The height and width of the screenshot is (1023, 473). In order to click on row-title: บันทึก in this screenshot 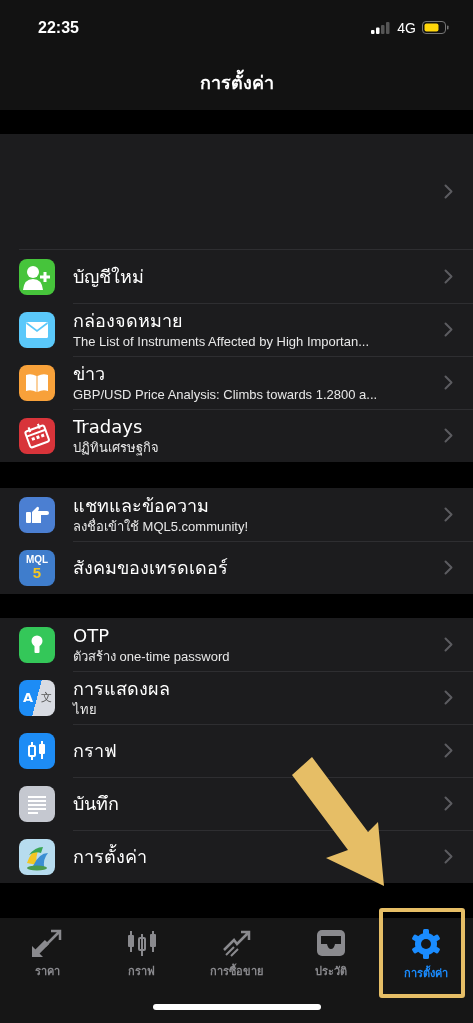, I will do `click(96, 803)`.